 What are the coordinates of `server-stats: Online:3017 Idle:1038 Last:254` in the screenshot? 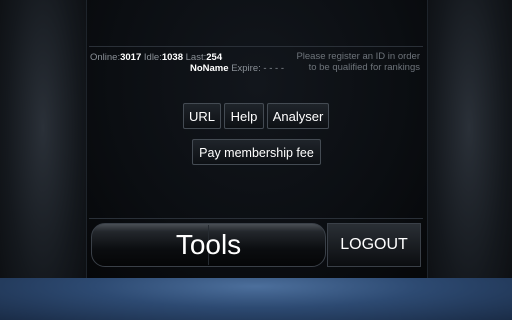 It's located at (156, 57).